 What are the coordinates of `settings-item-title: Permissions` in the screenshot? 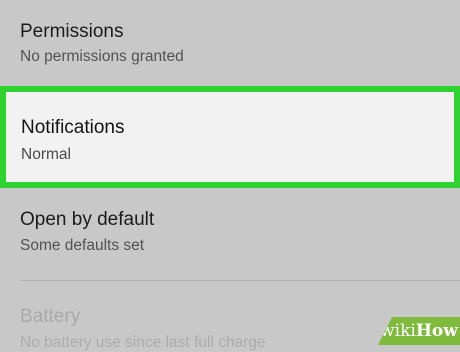 It's located at (72, 31).